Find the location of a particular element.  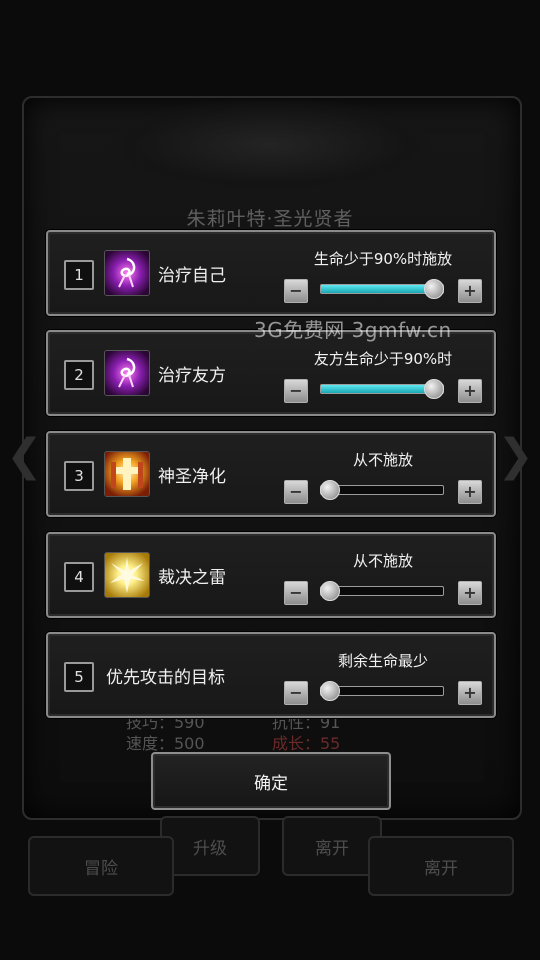

cast-condition: 剩余生命最少 is located at coordinates (382, 661).